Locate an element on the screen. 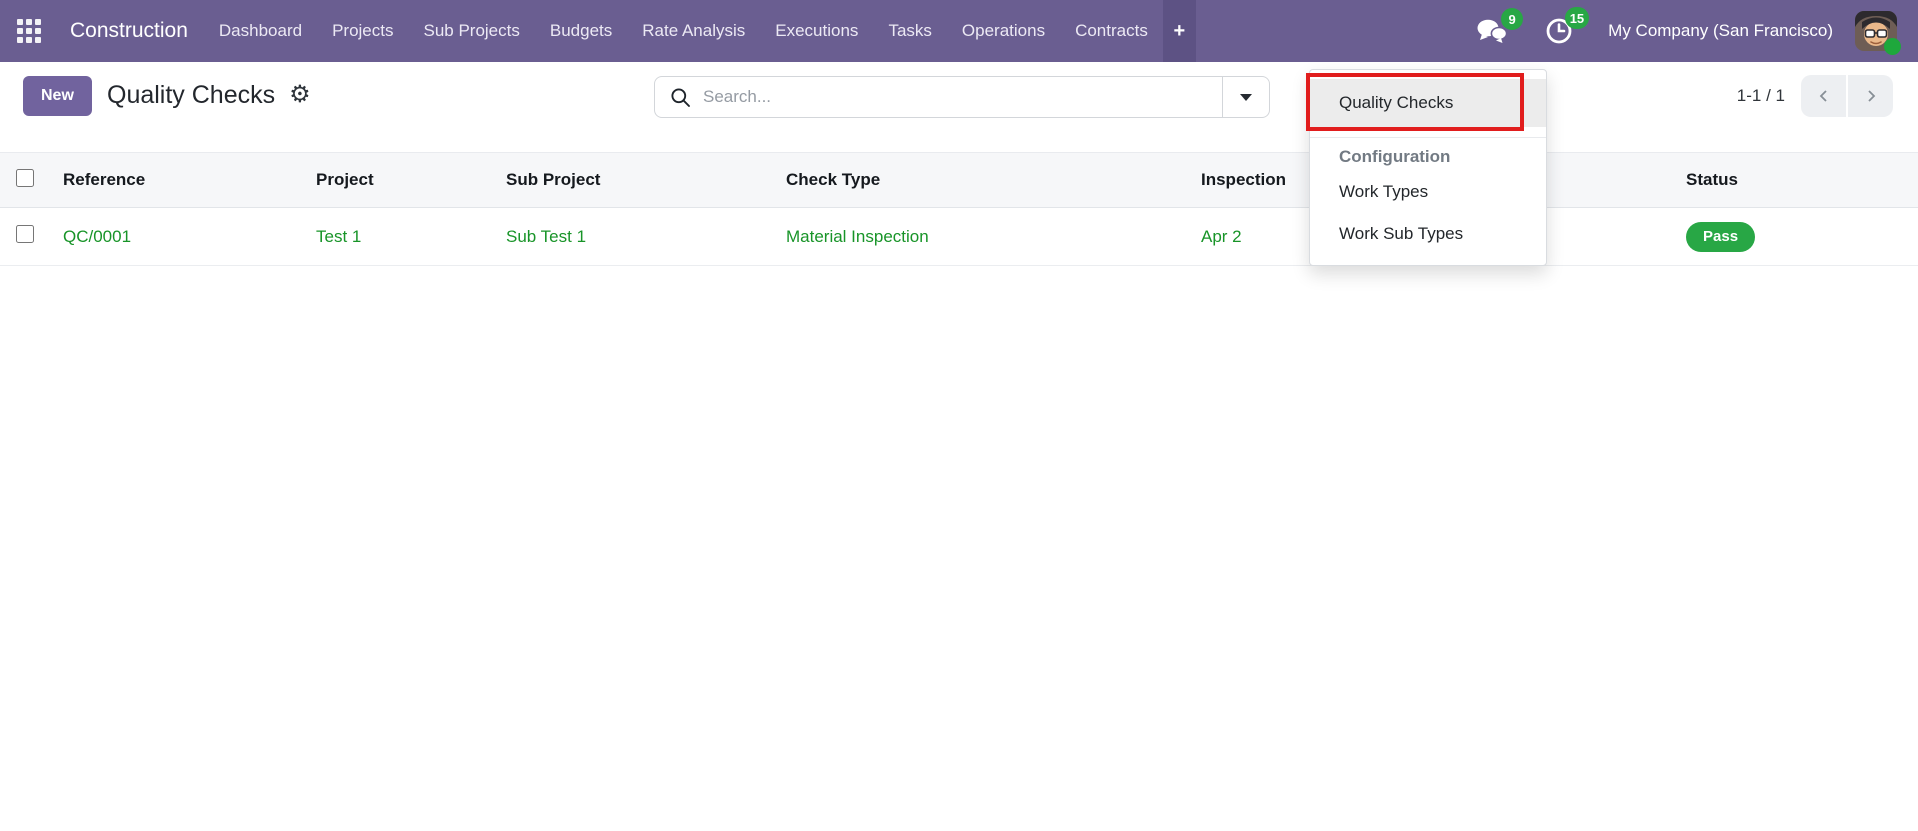 The height and width of the screenshot is (831, 1918). cell-sub-project: Sub Test 1 is located at coordinates (630, 236).